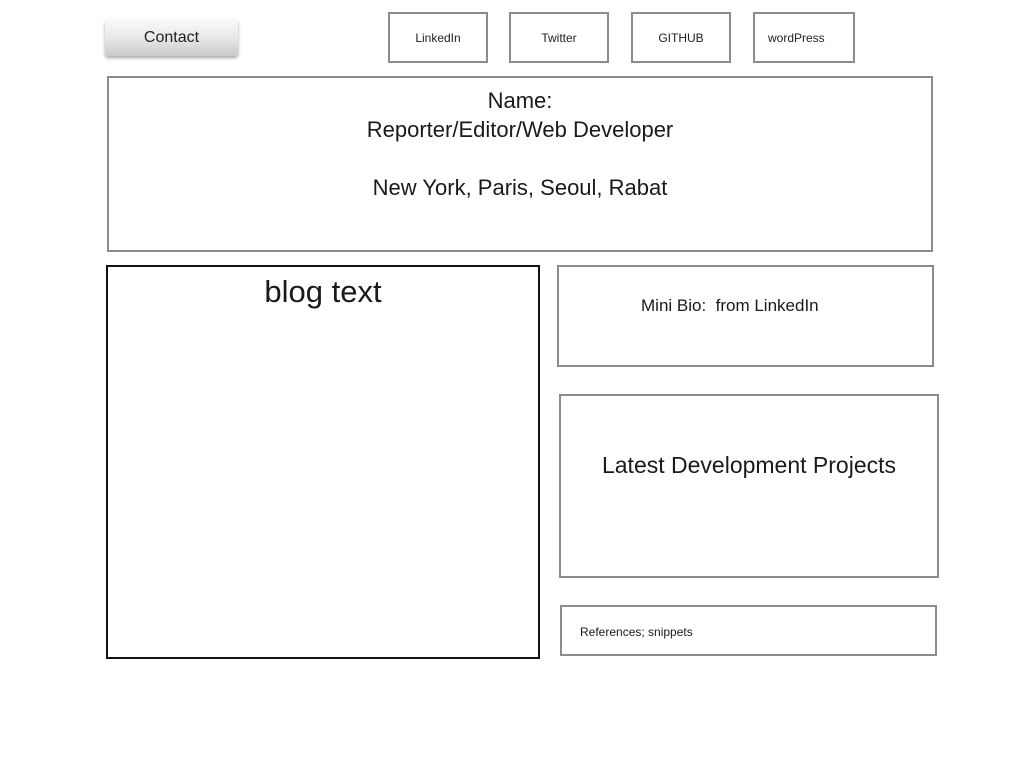  I want to click on linkedin-link-button: LinkedIn, so click(438, 37).